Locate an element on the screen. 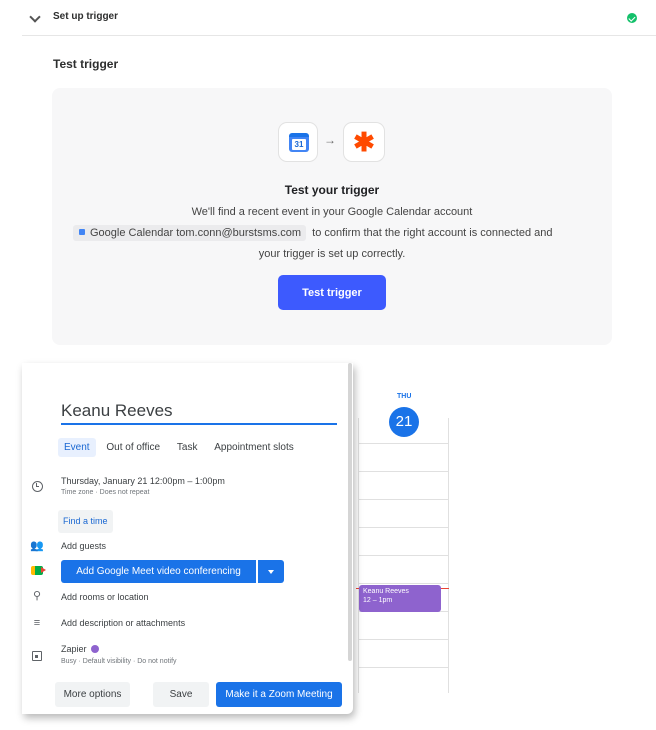  app-icons: 31 → ✱ is located at coordinates (332, 142).